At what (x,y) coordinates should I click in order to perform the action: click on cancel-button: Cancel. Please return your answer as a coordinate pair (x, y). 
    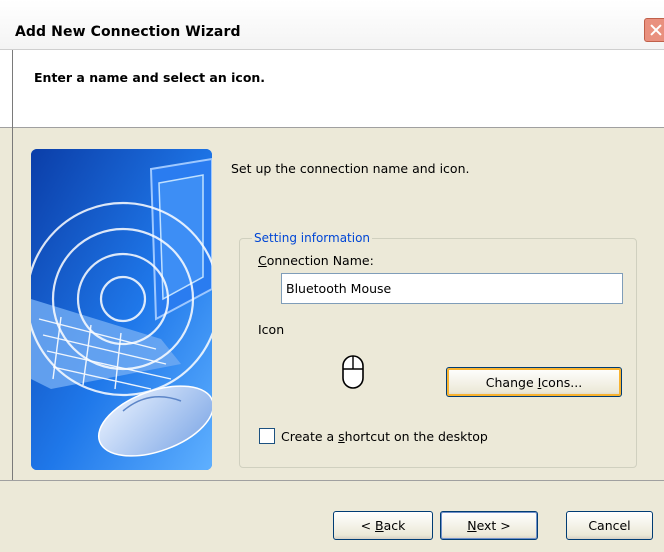
    Looking at the image, I should click on (609, 525).